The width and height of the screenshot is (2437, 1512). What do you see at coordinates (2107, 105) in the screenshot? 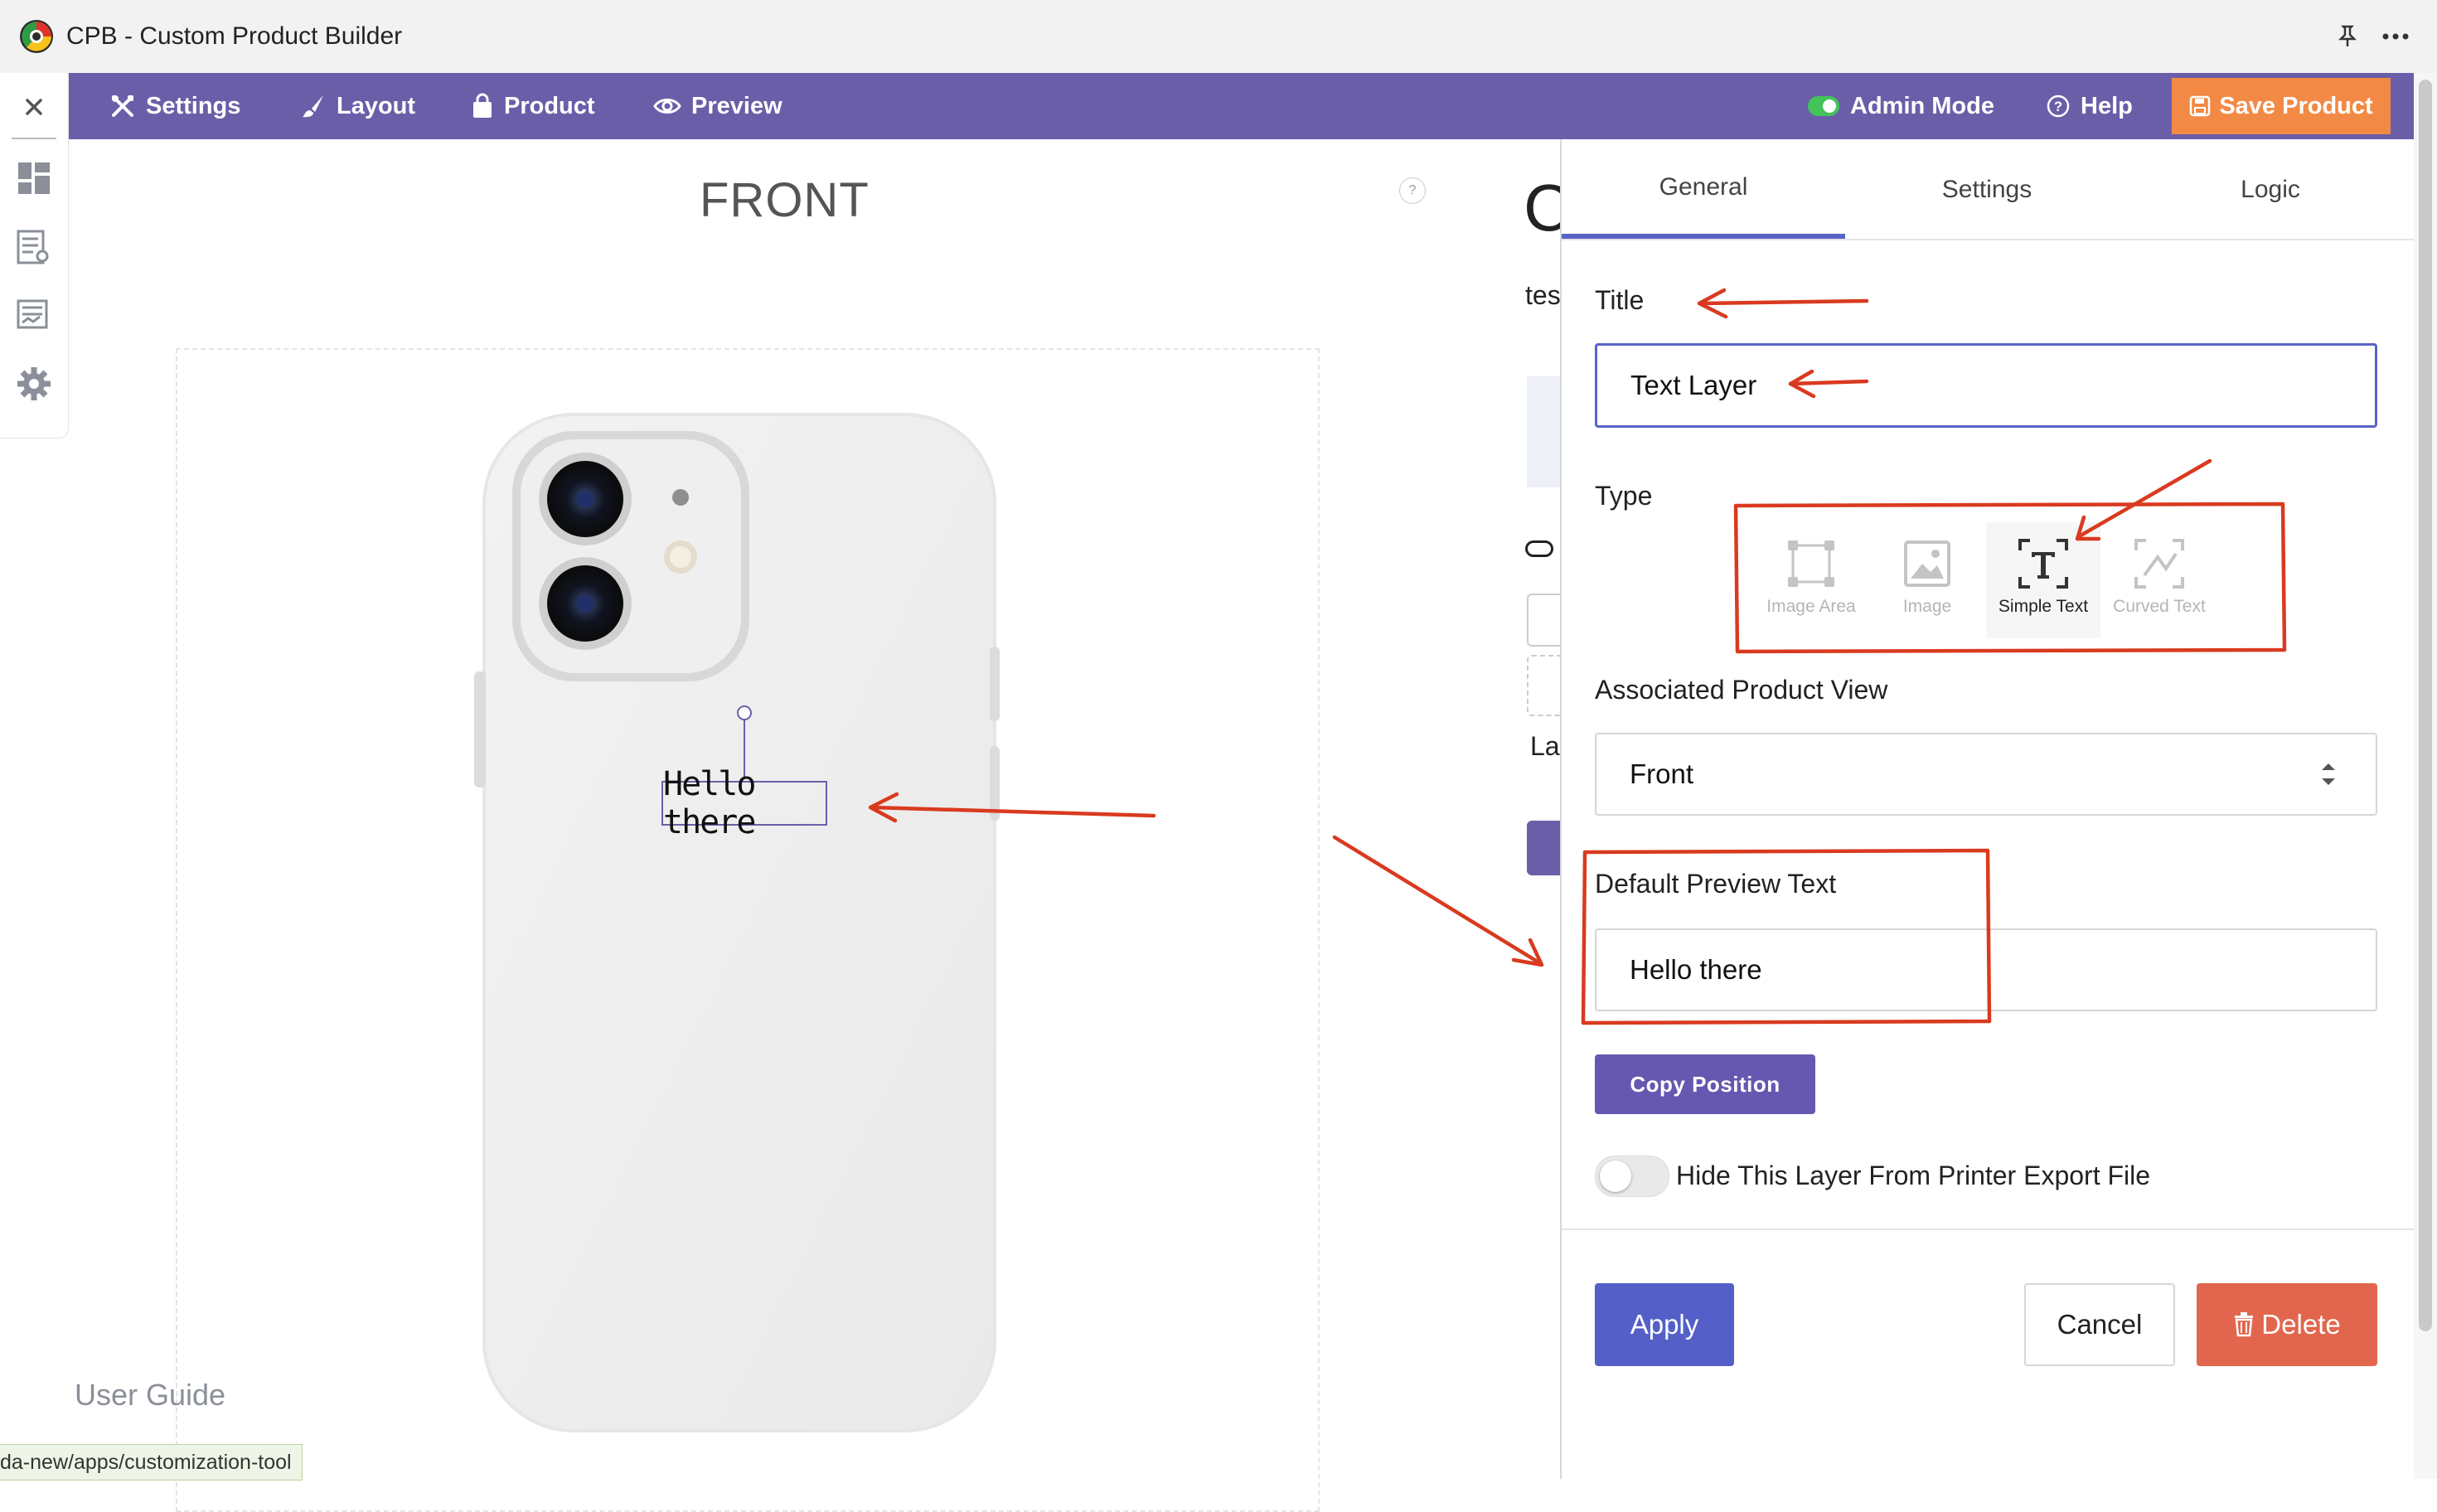
I see `nav-help-label: Help` at bounding box center [2107, 105].